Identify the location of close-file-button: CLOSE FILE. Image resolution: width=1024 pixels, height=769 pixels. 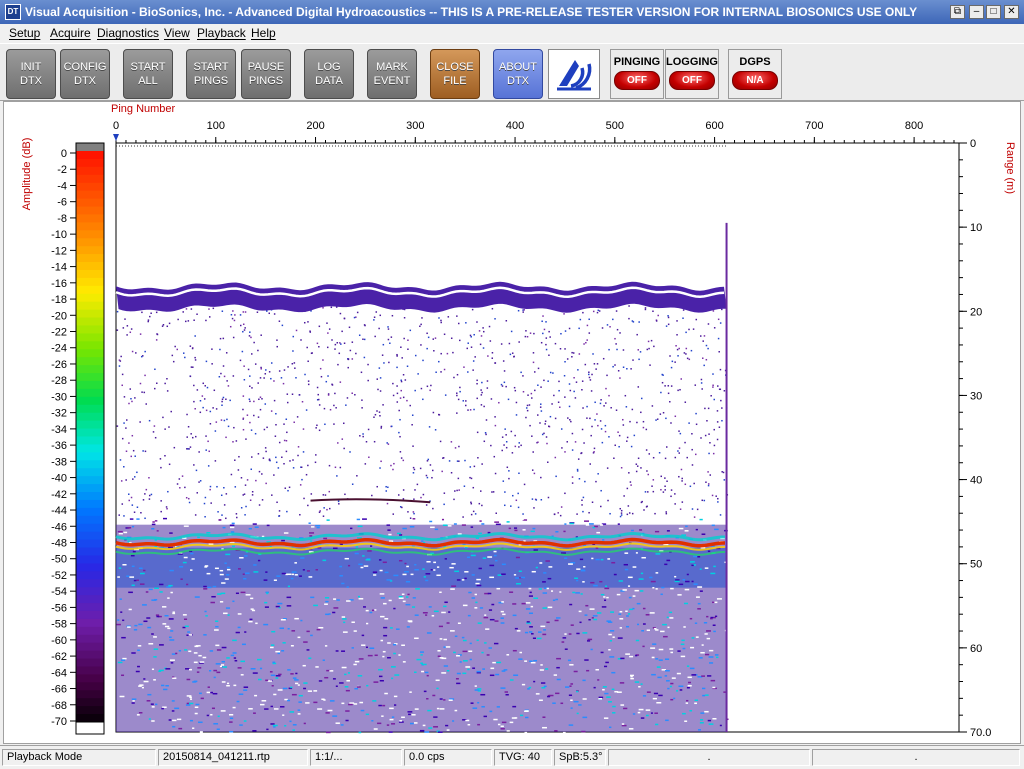
(455, 74).